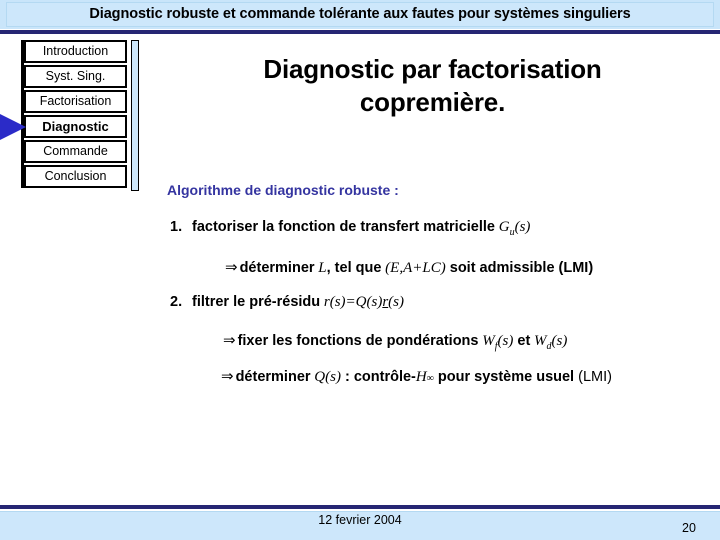 This screenshot has height=540, width=720. I want to click on step-2-sub-b-text-c: pour système, so click(485, 377).